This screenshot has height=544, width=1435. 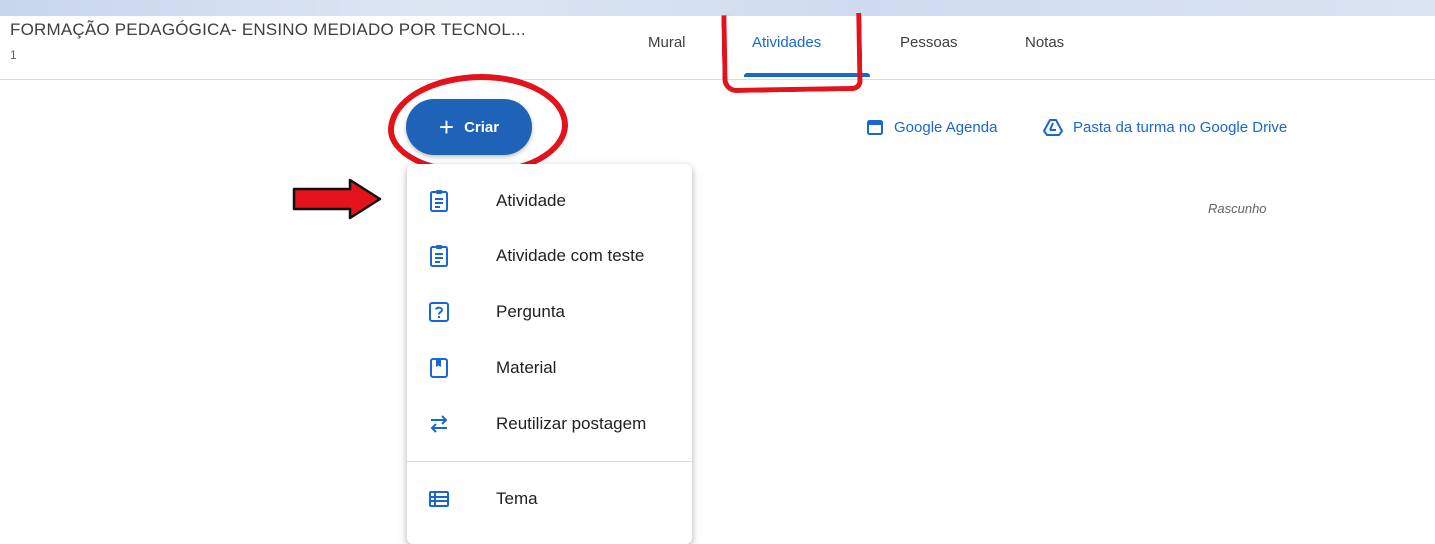 What do you see at coordinates (439, 424) in the screenshot?
I see `repeat-icon` at bounding box center [439, 424].